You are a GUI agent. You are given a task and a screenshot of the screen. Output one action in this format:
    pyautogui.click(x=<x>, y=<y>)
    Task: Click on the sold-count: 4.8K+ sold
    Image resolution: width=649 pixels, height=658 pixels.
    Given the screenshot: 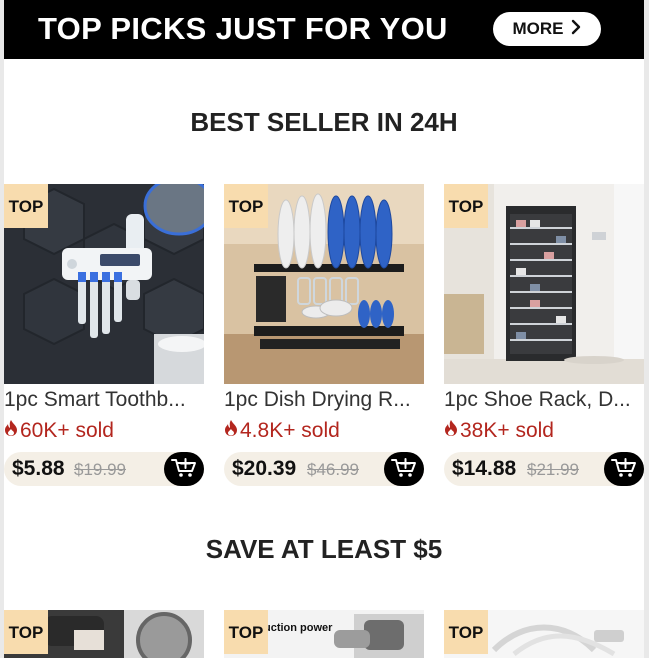 What is the action you would take?
    pyautogui.click(x=282, y=431)
    